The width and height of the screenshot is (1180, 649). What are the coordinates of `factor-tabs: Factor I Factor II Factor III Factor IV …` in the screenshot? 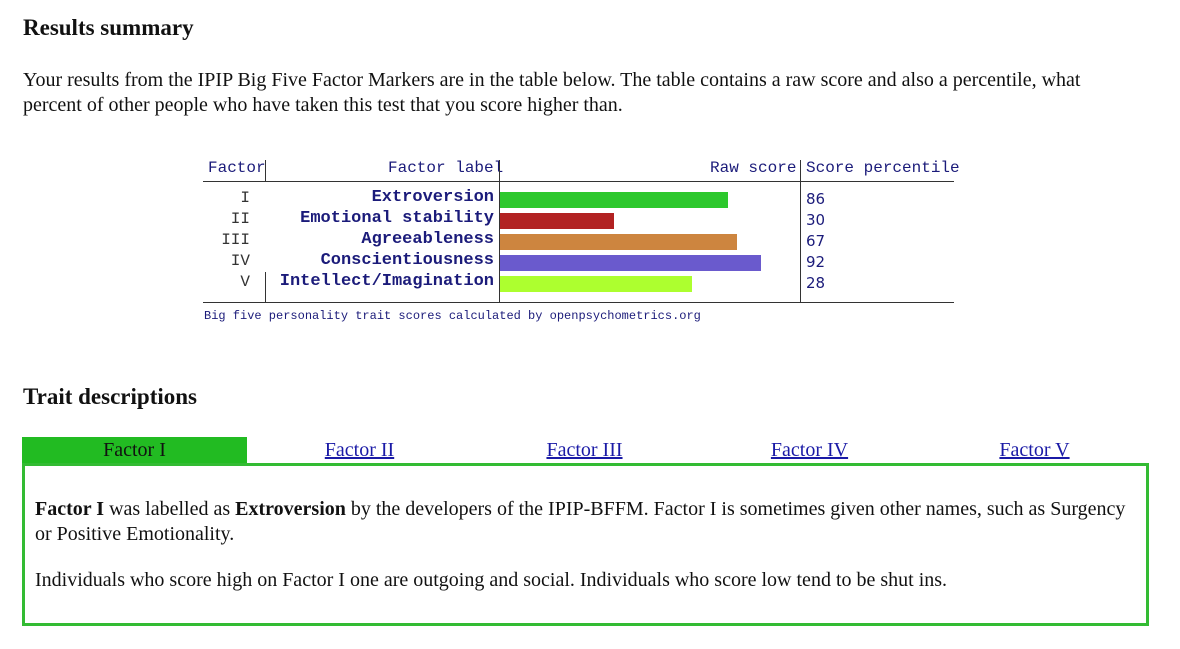 It's located at (584, 451).